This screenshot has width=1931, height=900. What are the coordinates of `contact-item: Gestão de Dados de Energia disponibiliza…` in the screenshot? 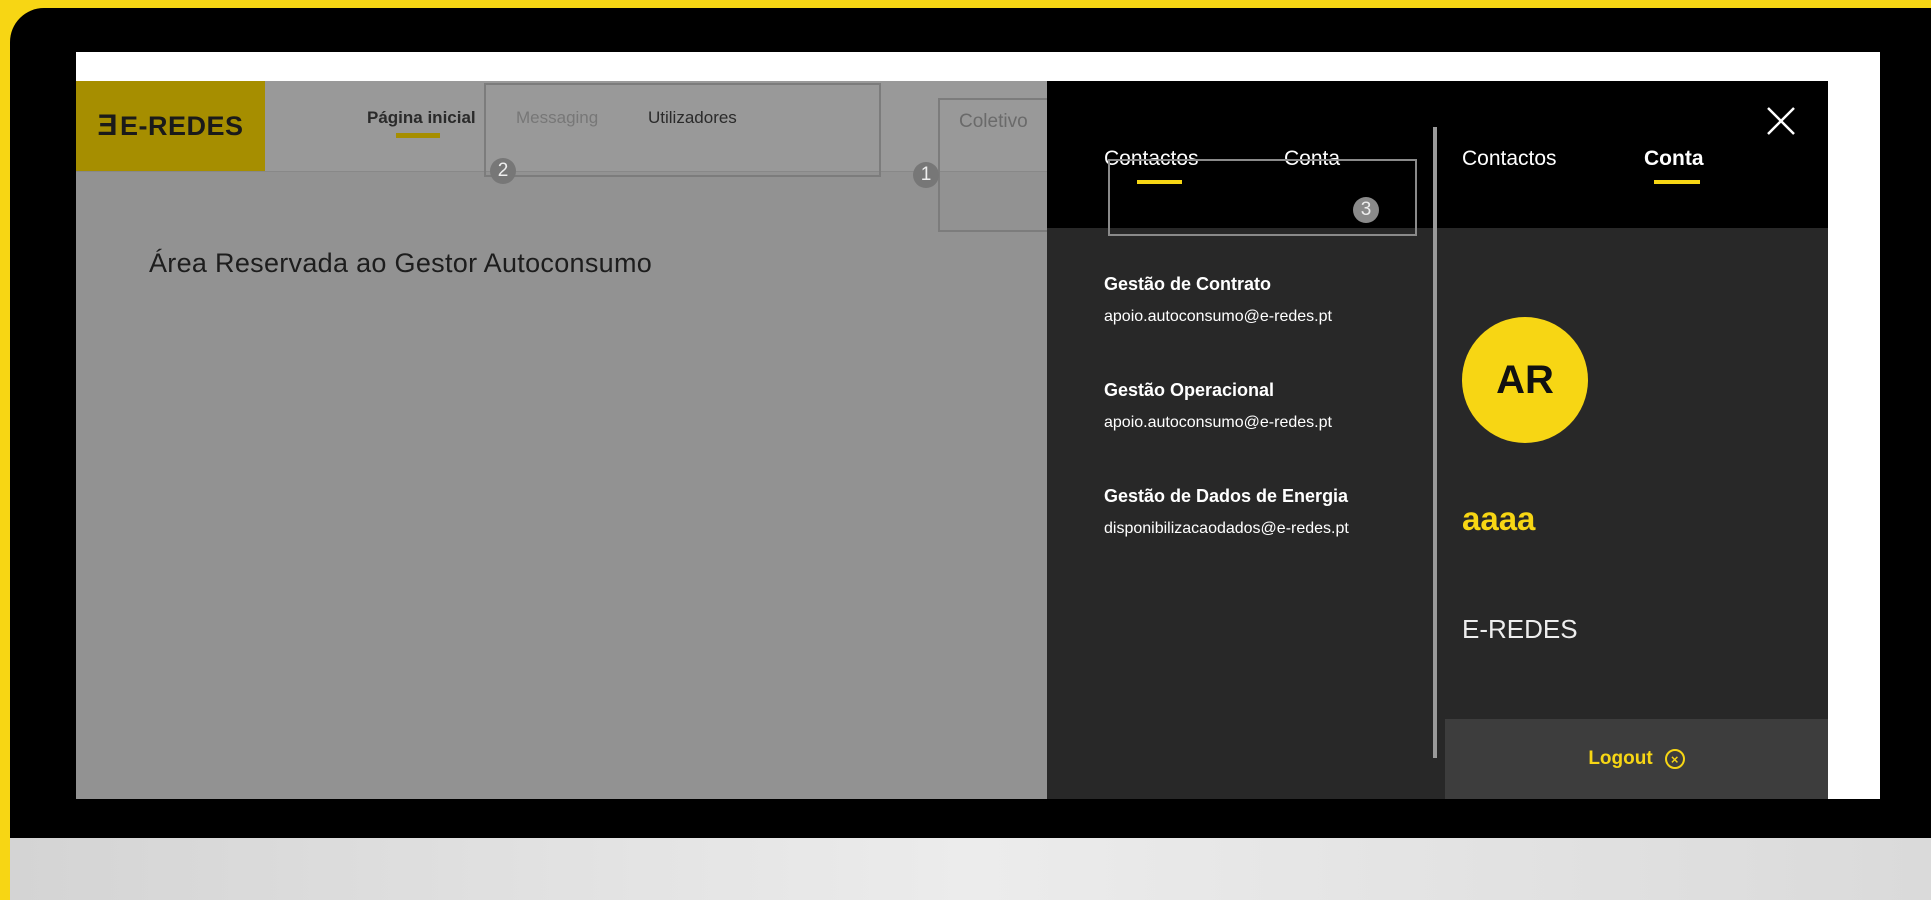 It's located at (1254, 539).